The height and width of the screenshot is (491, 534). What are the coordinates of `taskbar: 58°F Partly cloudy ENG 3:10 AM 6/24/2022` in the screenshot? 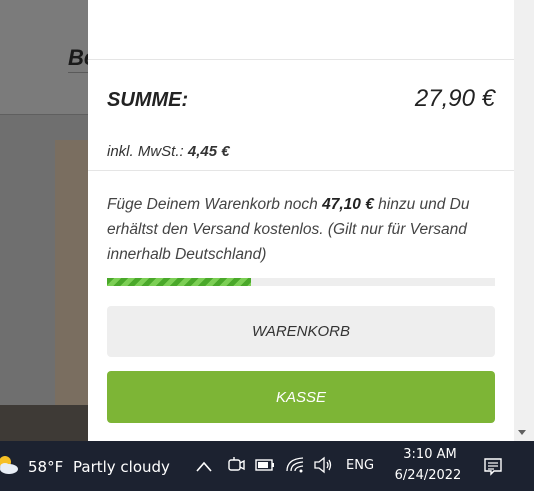 It's located at (267, 466).